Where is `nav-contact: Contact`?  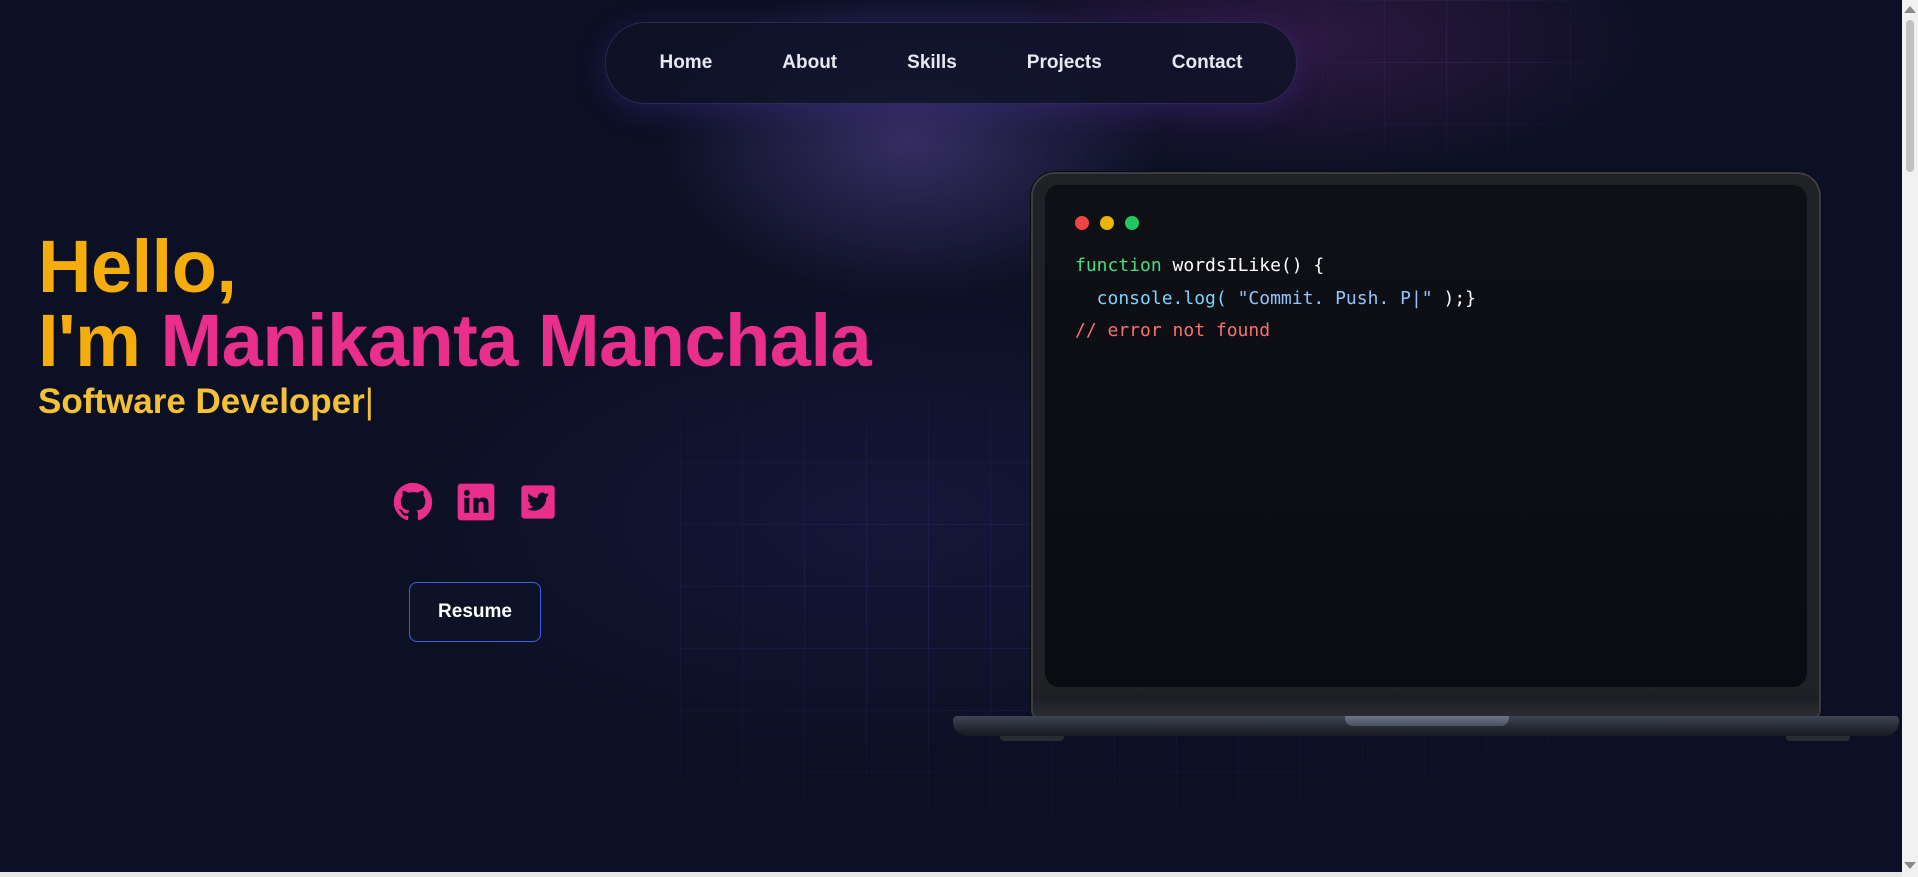 nav-contact: Contact is located at coordinates (1207, 63).